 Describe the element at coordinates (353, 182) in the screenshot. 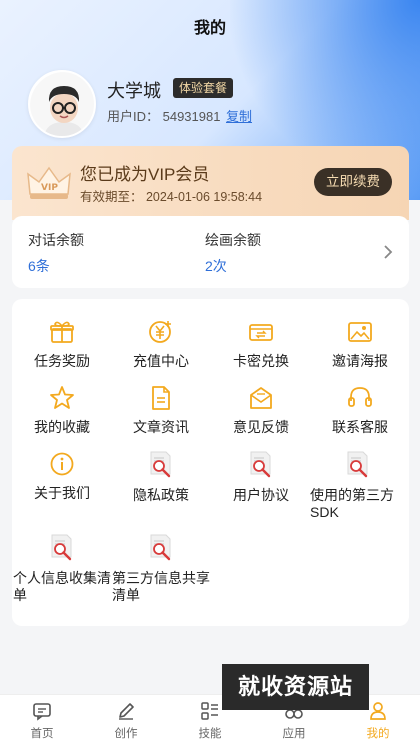

I see `renew-button: 立即续费` at that location.